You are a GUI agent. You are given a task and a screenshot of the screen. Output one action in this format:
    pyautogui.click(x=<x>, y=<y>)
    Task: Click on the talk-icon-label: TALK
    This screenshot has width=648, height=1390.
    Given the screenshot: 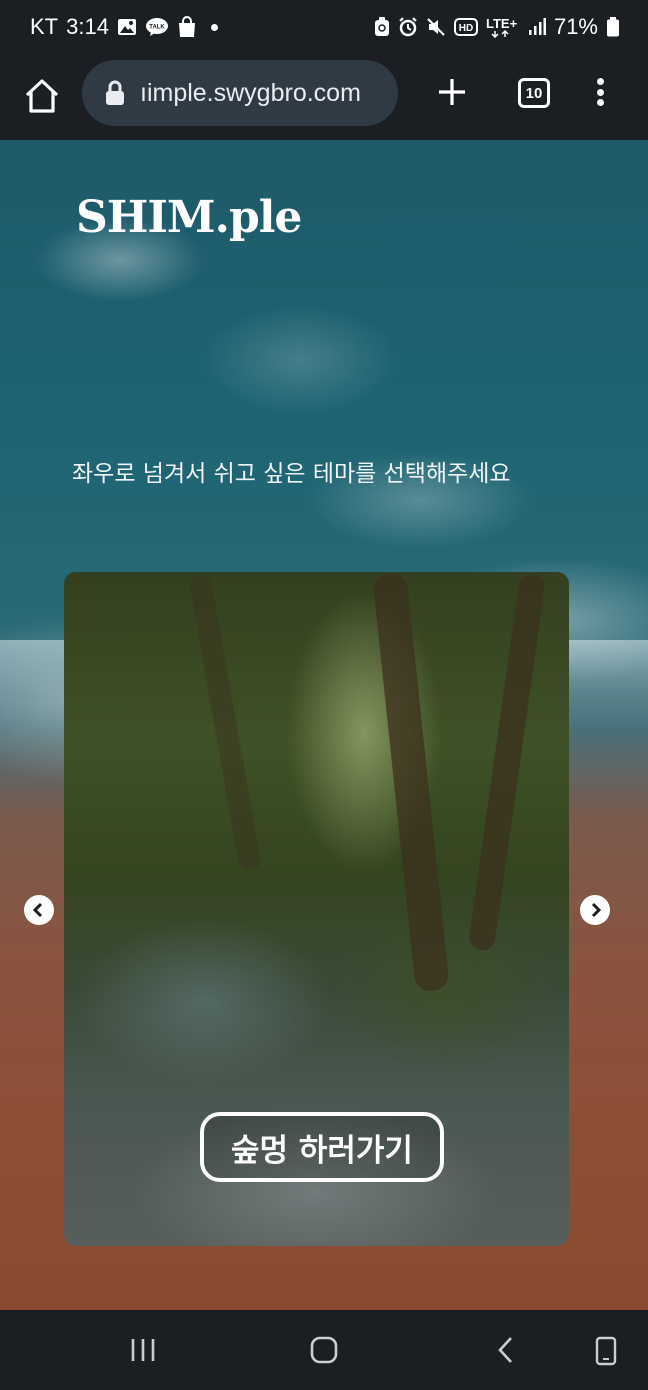 What is the action you would take?
    pyautogui.click(x=157, y=28)
    